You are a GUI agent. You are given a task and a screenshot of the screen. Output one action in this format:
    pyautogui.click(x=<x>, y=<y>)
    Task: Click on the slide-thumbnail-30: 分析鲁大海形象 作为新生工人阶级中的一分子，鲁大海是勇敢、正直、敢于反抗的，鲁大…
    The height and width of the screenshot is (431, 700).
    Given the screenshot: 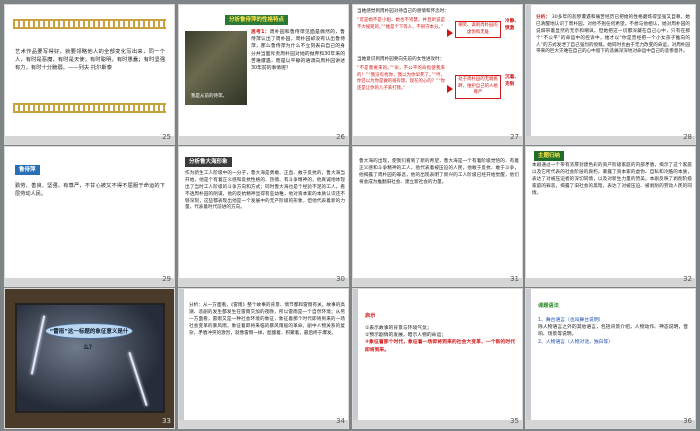 What is the action you would take?
    pyautogui.click(x=263, y=216)
    